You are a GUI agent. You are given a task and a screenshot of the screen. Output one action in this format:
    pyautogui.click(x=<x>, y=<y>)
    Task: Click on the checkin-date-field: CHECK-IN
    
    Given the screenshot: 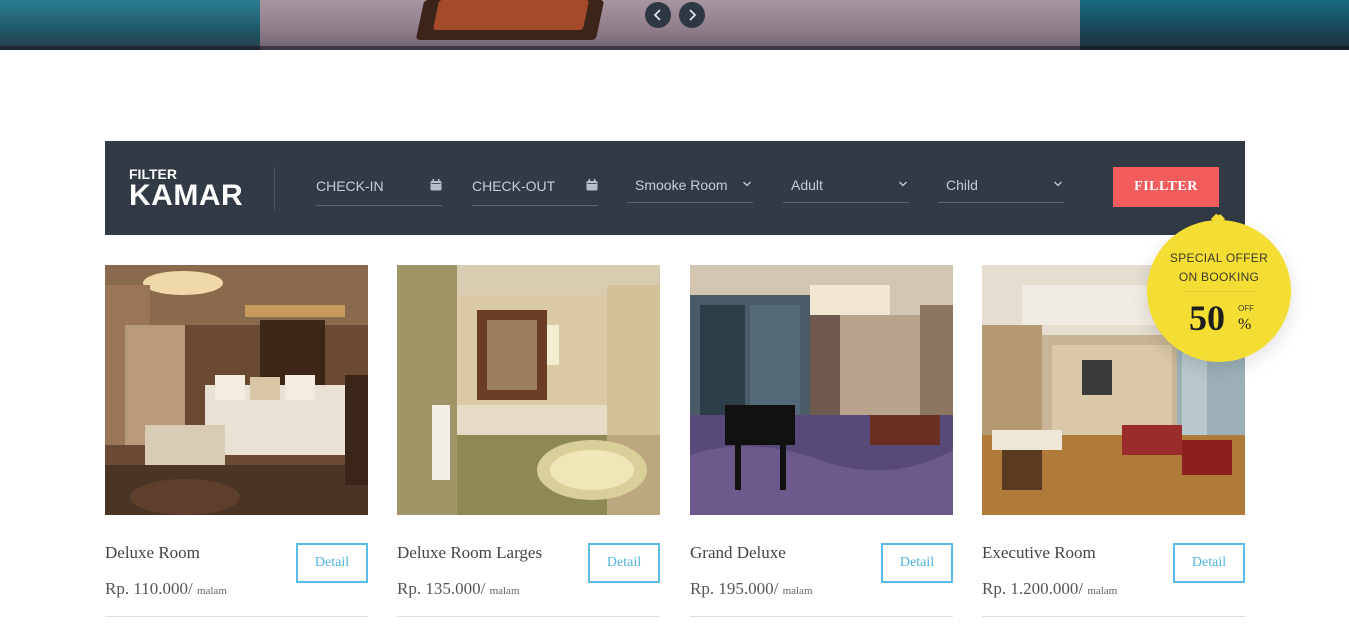 What is the action you would take?
    pyautogui.click(x=379, y=186)
    